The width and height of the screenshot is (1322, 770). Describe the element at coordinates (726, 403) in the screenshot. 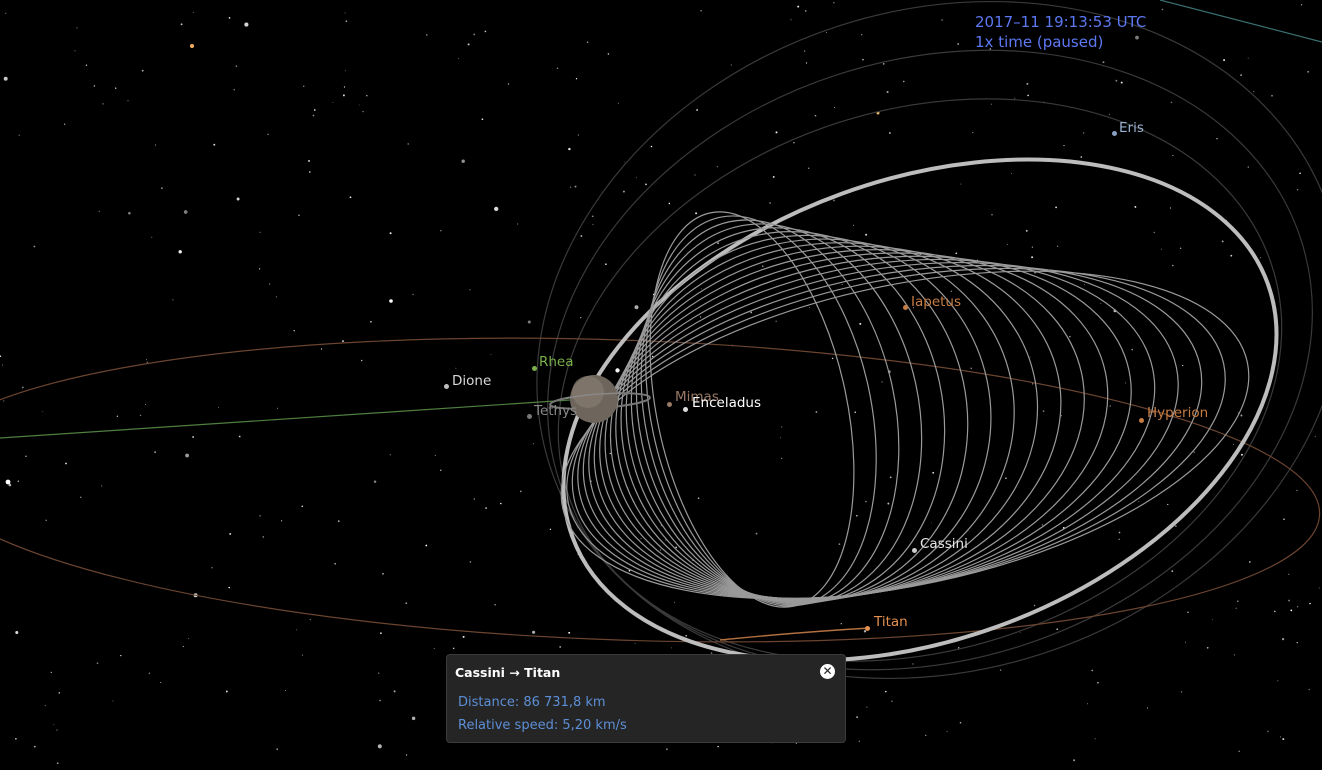

I see `enceladus-label: Enceladus` at that location.